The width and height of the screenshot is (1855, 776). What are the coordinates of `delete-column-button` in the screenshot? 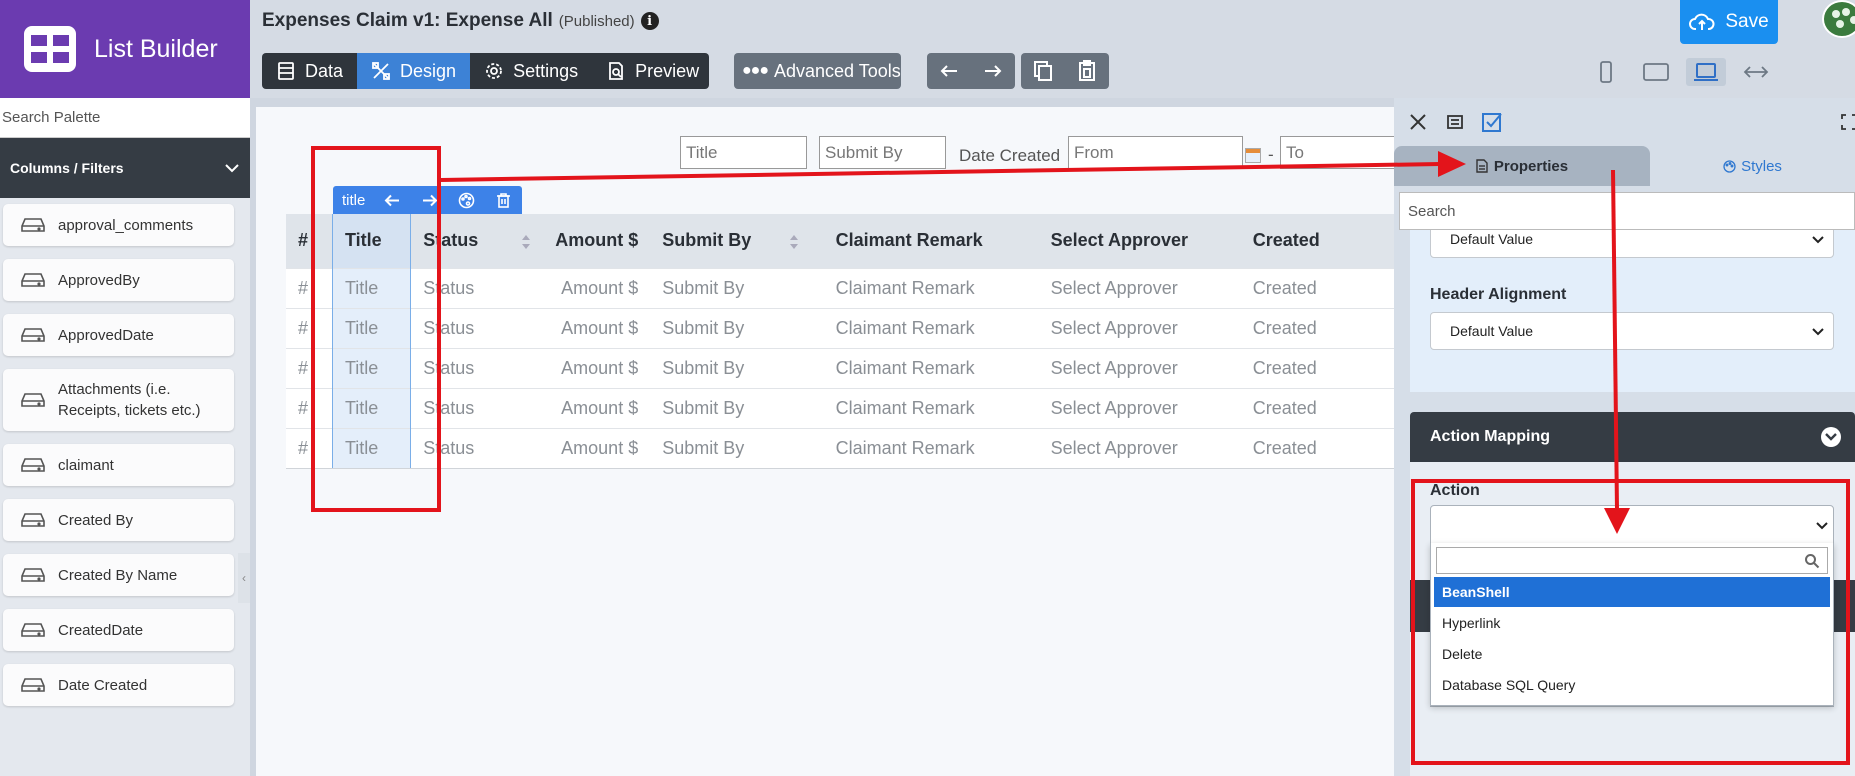 It's located at (503, 200).